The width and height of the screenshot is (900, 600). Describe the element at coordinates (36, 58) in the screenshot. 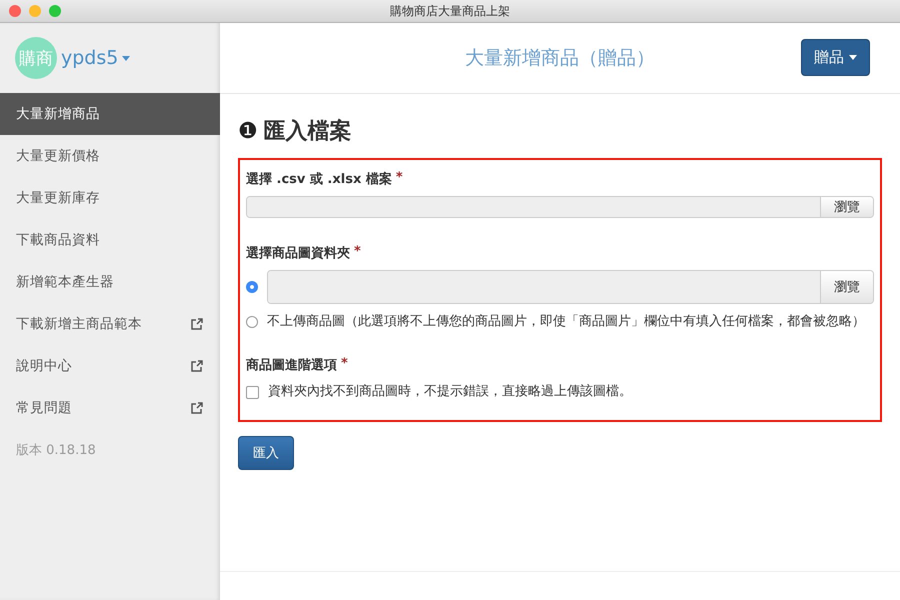

I see `avatar: 購商` at that location.